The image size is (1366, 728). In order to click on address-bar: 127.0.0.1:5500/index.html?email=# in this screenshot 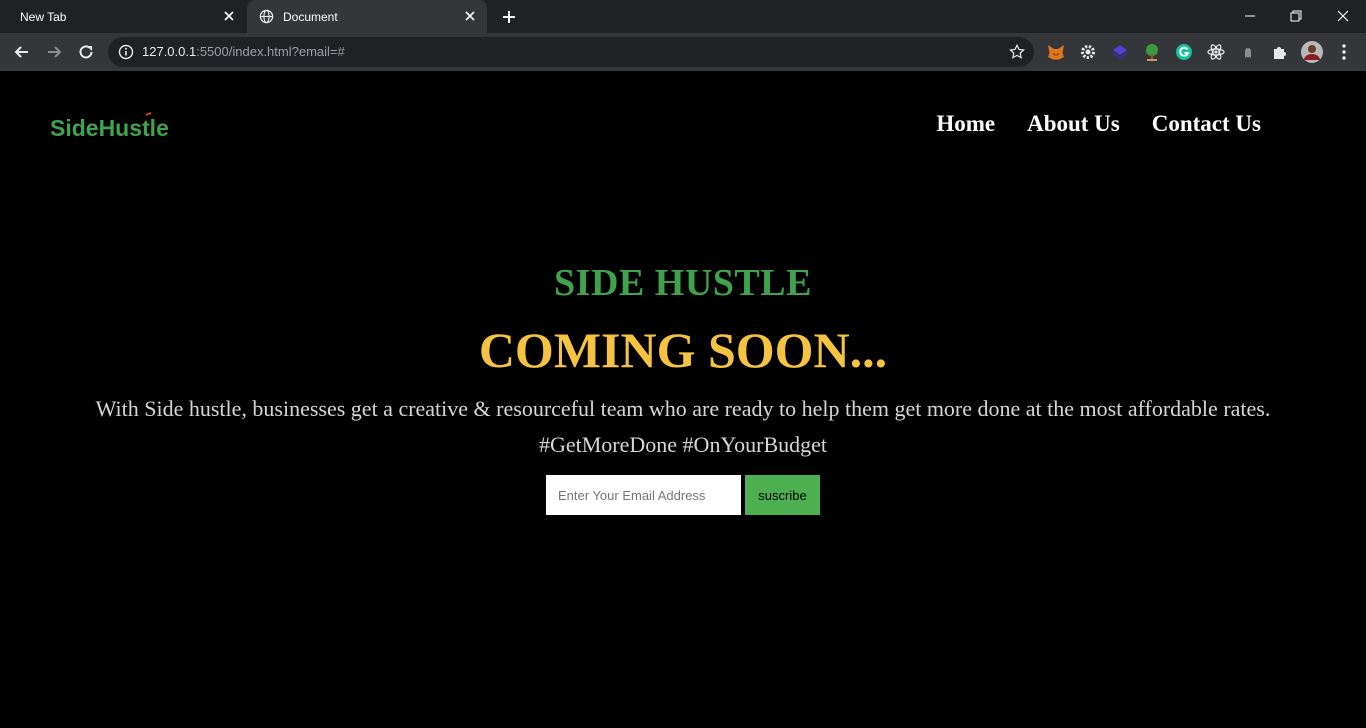, I will do `click(571, 52)`.